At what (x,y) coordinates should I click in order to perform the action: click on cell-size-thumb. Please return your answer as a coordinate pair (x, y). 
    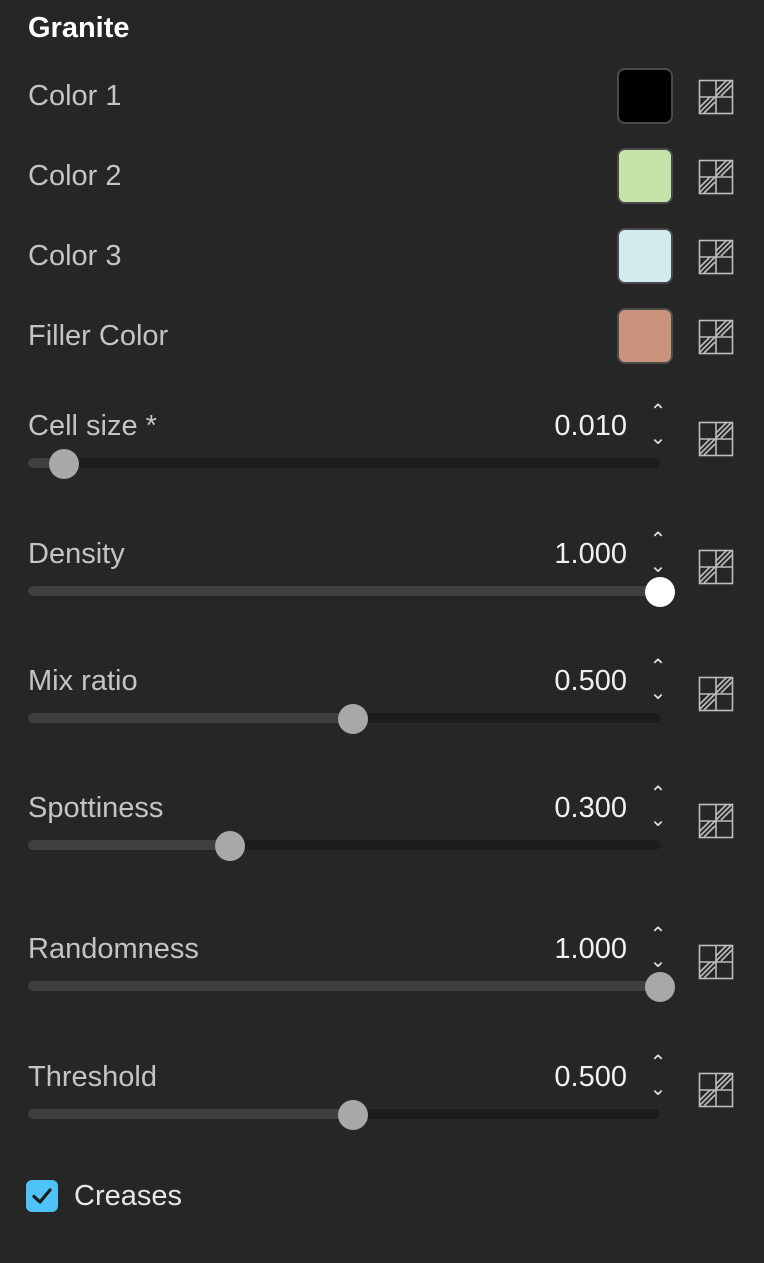
    Looking at the image, I should click on (64, 464).